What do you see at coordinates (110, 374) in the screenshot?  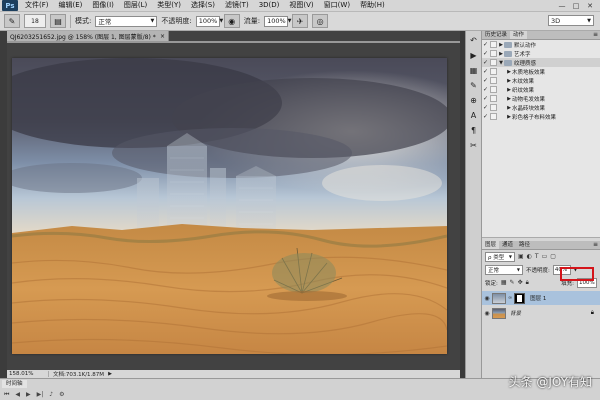 I see `chevron-right-icon: ▶` at bounding box center [110, 374].